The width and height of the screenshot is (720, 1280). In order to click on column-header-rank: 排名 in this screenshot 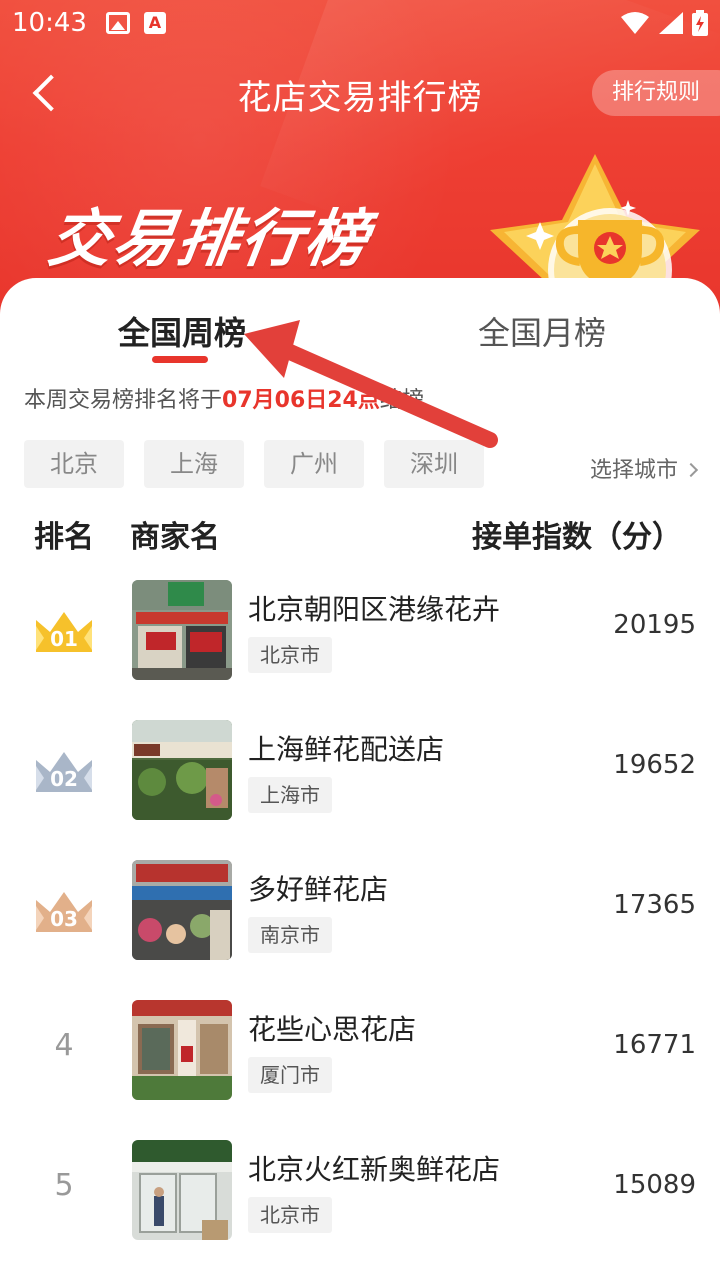, I will do `click(64, 537)`.